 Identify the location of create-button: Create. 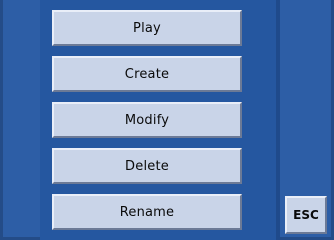
(147, 74).